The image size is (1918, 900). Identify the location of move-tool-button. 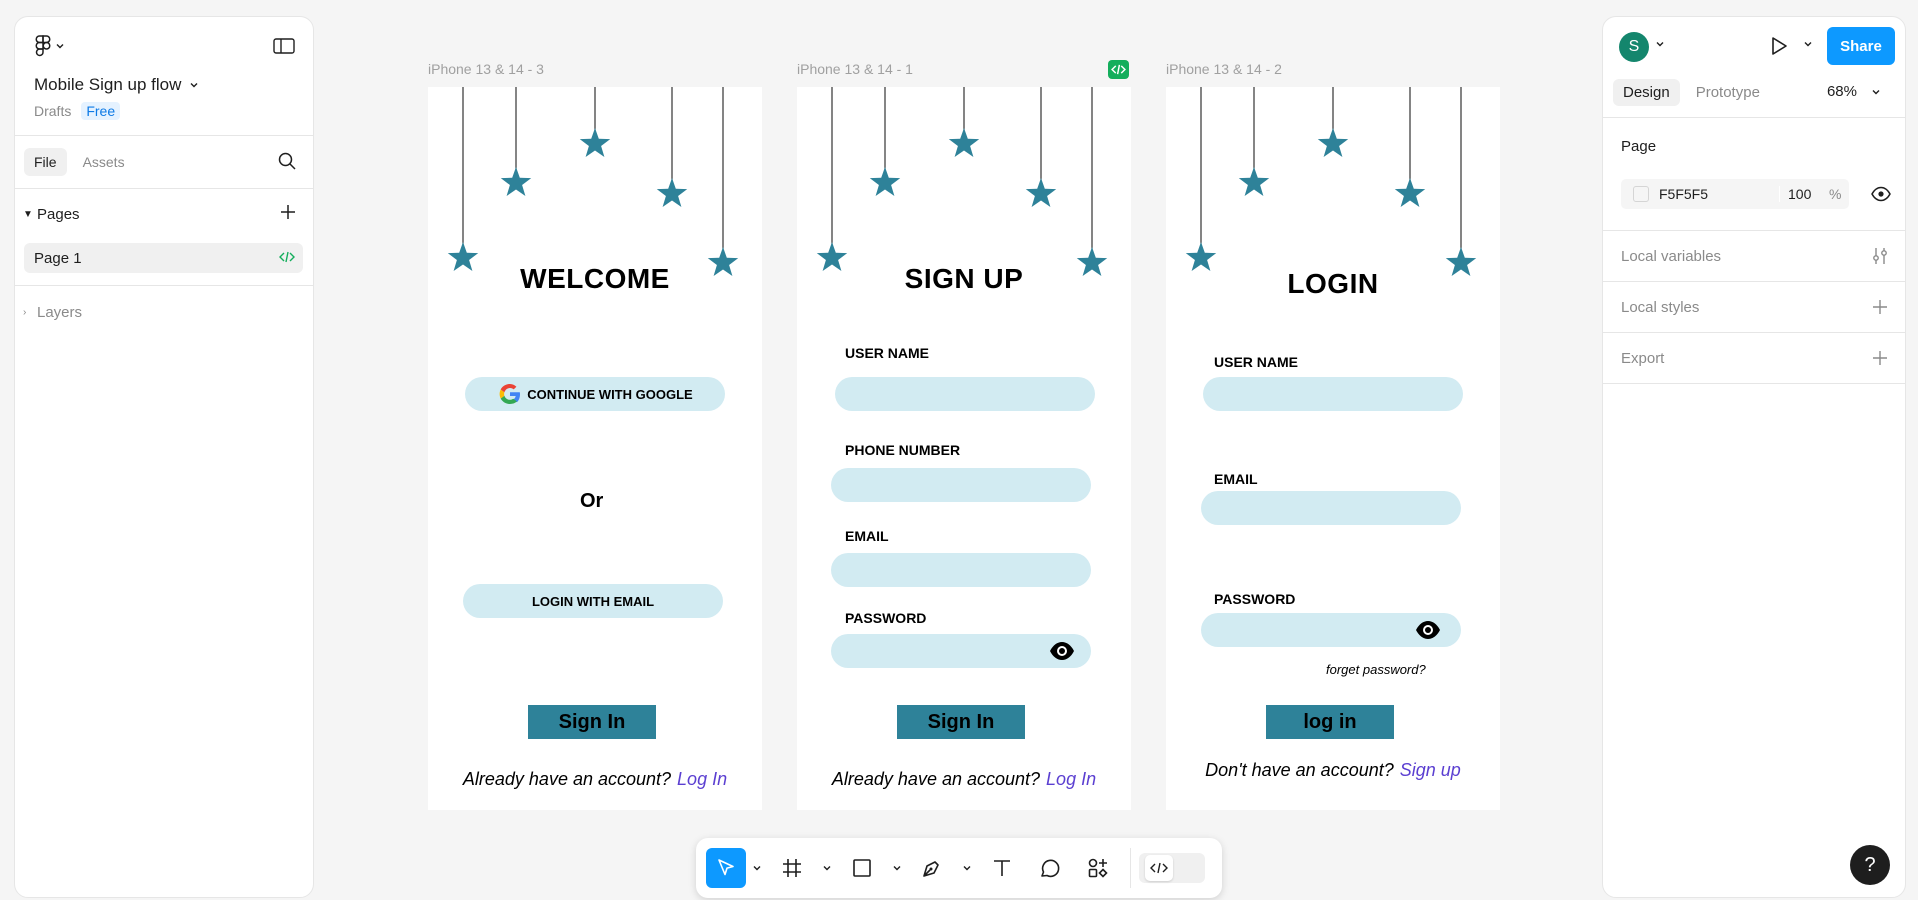
(726, 868).